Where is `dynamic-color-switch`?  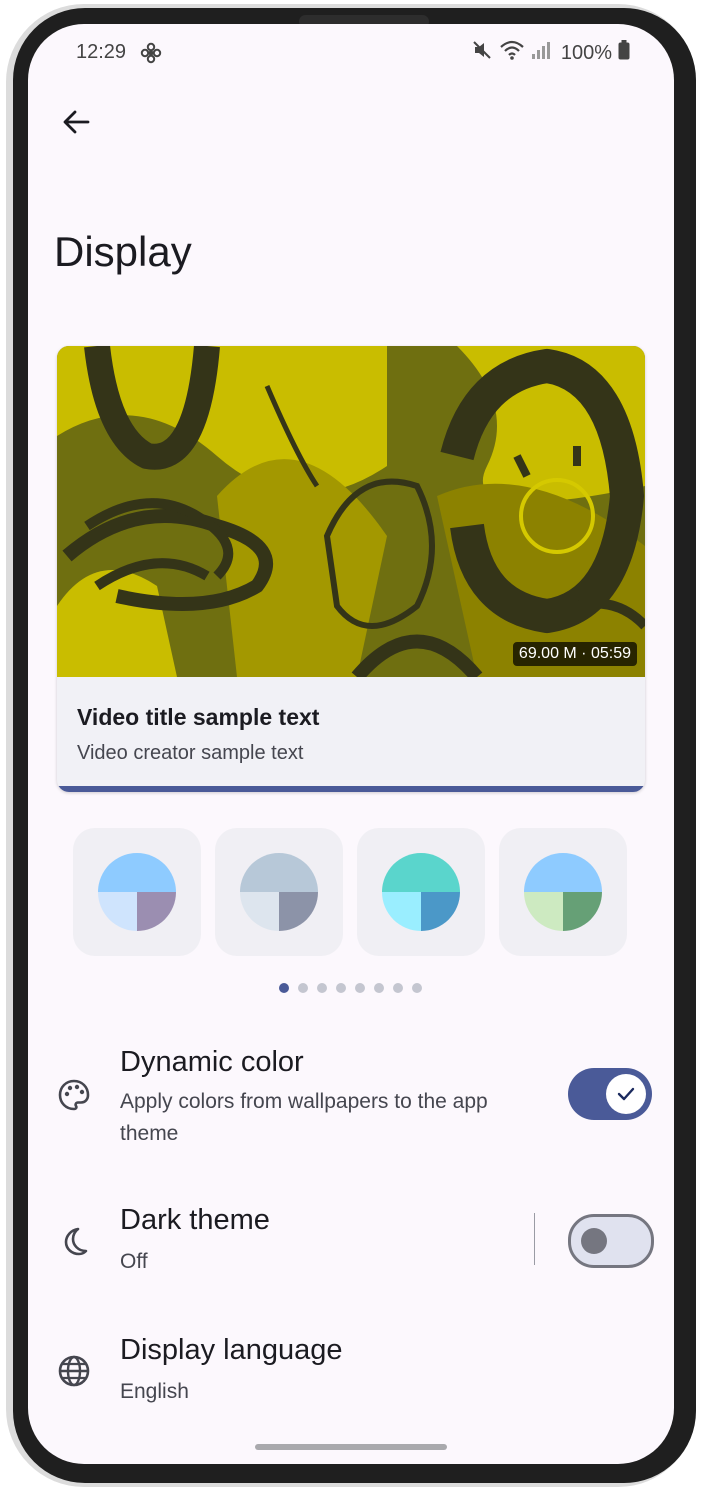
dynamic-color-switch is located at coordinates (610, 1094).